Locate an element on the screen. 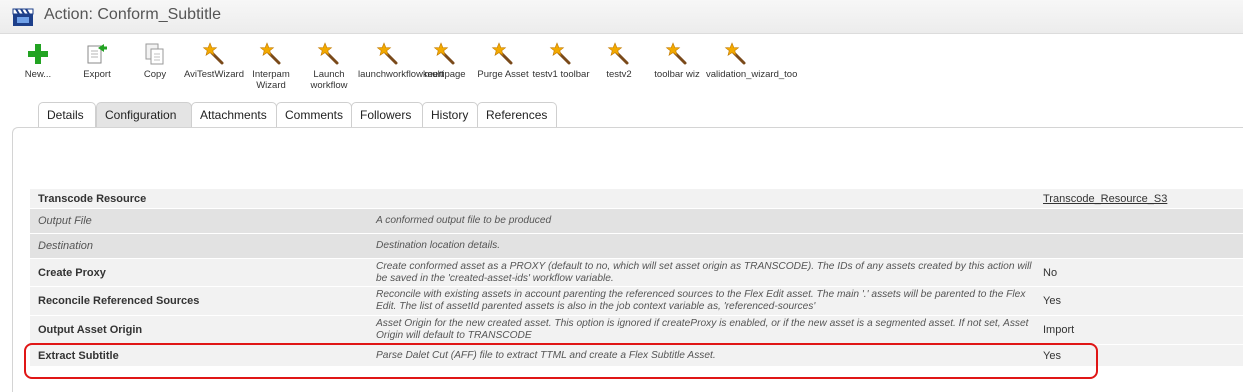  config-description: A conformed output file to be produced is located at coordinates (464, 220).